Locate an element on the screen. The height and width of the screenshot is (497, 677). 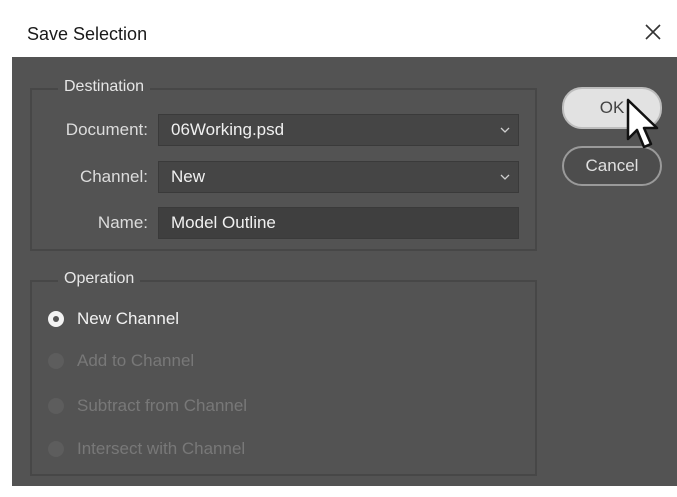
window-title: Save Selection is located at coordinates (87, 34).